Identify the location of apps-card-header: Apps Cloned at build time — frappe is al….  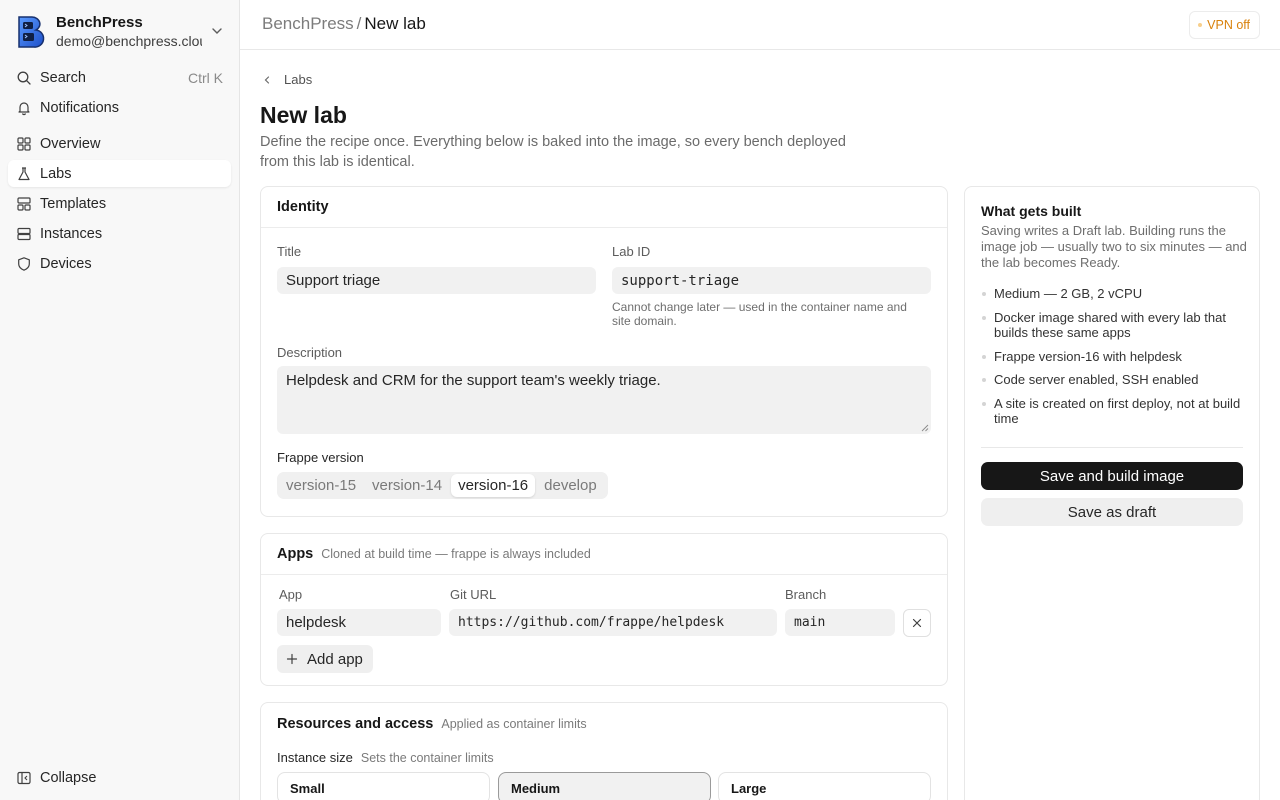
(604, 554).